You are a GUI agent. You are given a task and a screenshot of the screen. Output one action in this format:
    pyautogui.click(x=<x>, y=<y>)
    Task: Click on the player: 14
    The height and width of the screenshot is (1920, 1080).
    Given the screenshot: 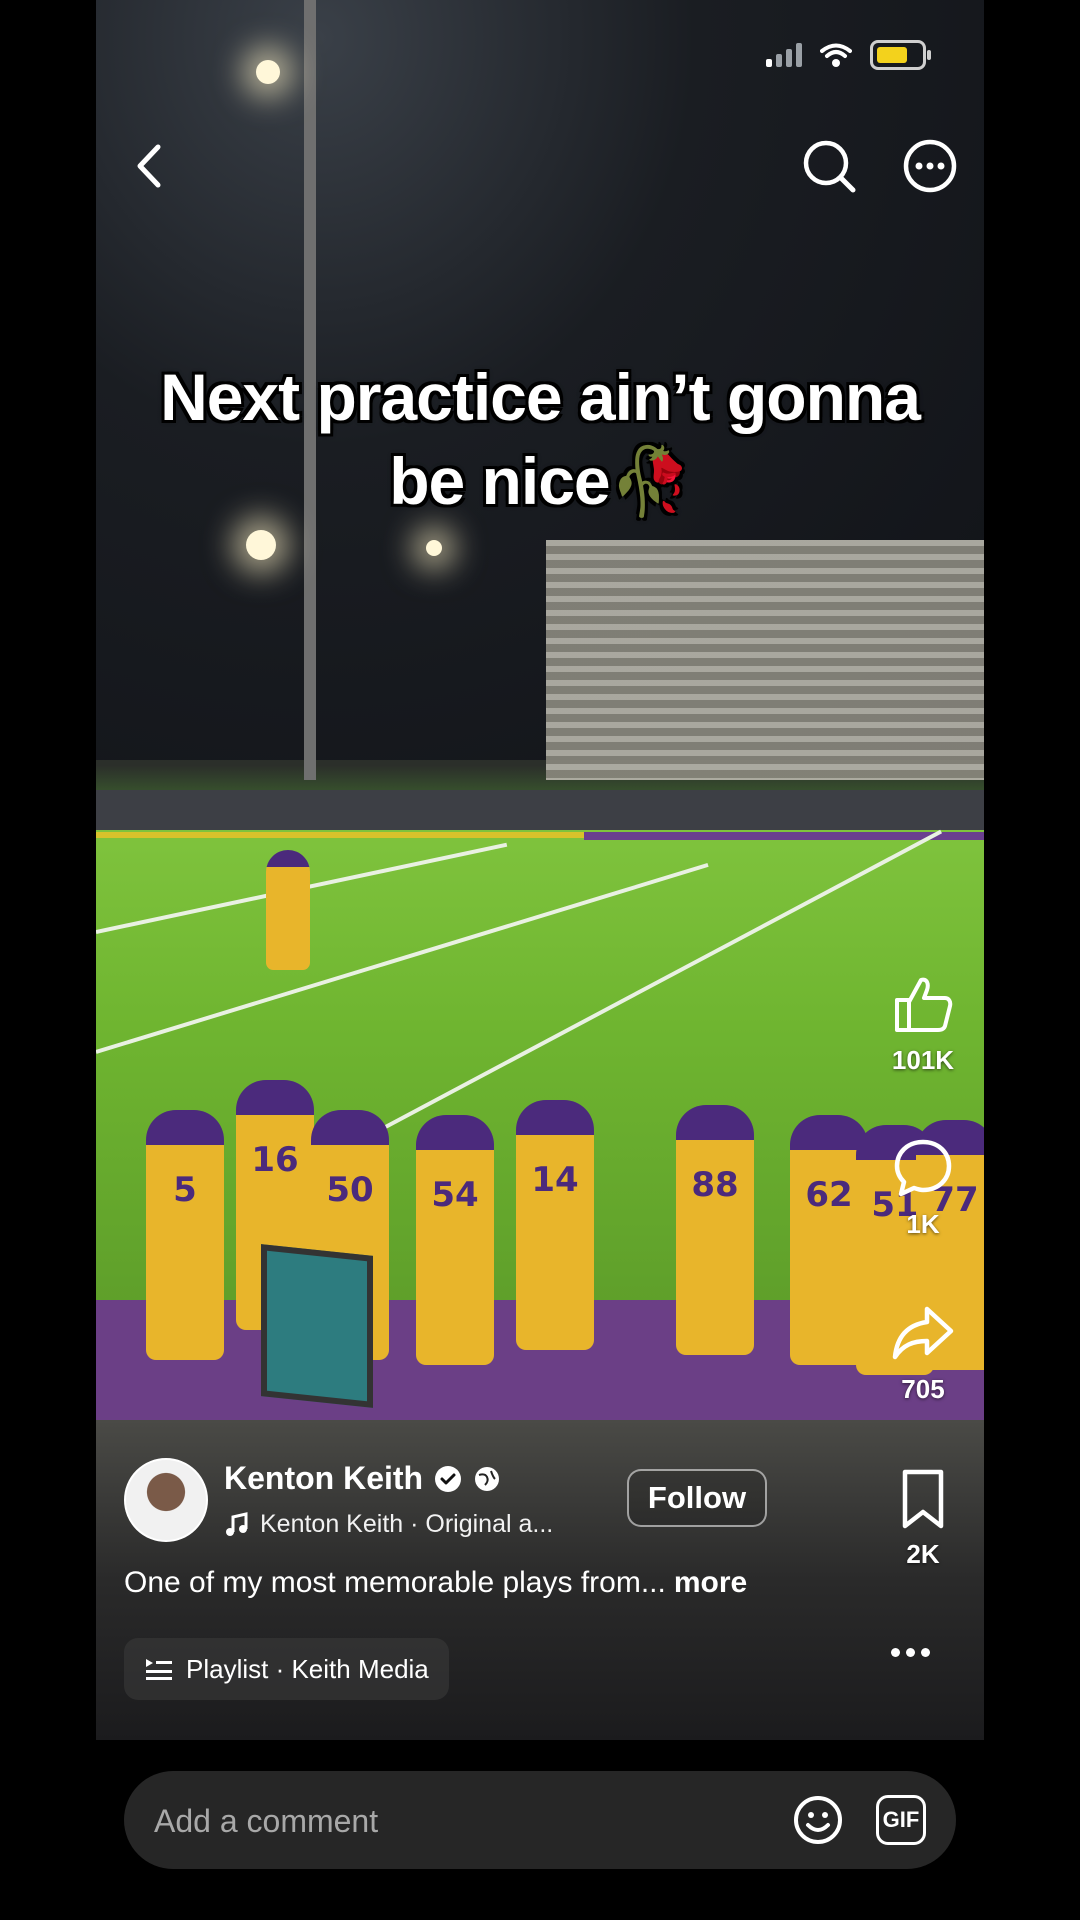 What is the action you would take?
    pyautogui.click(x=555, y=1225)
    